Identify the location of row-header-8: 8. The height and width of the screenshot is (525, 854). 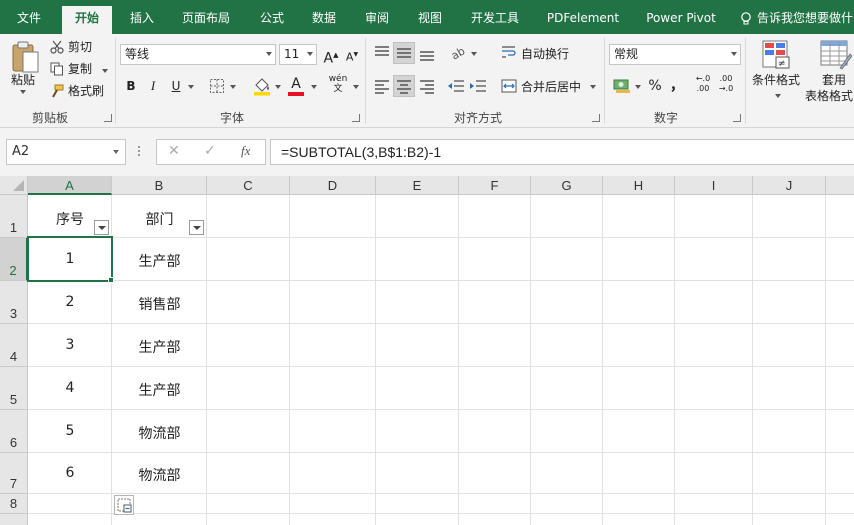
(14, 504).